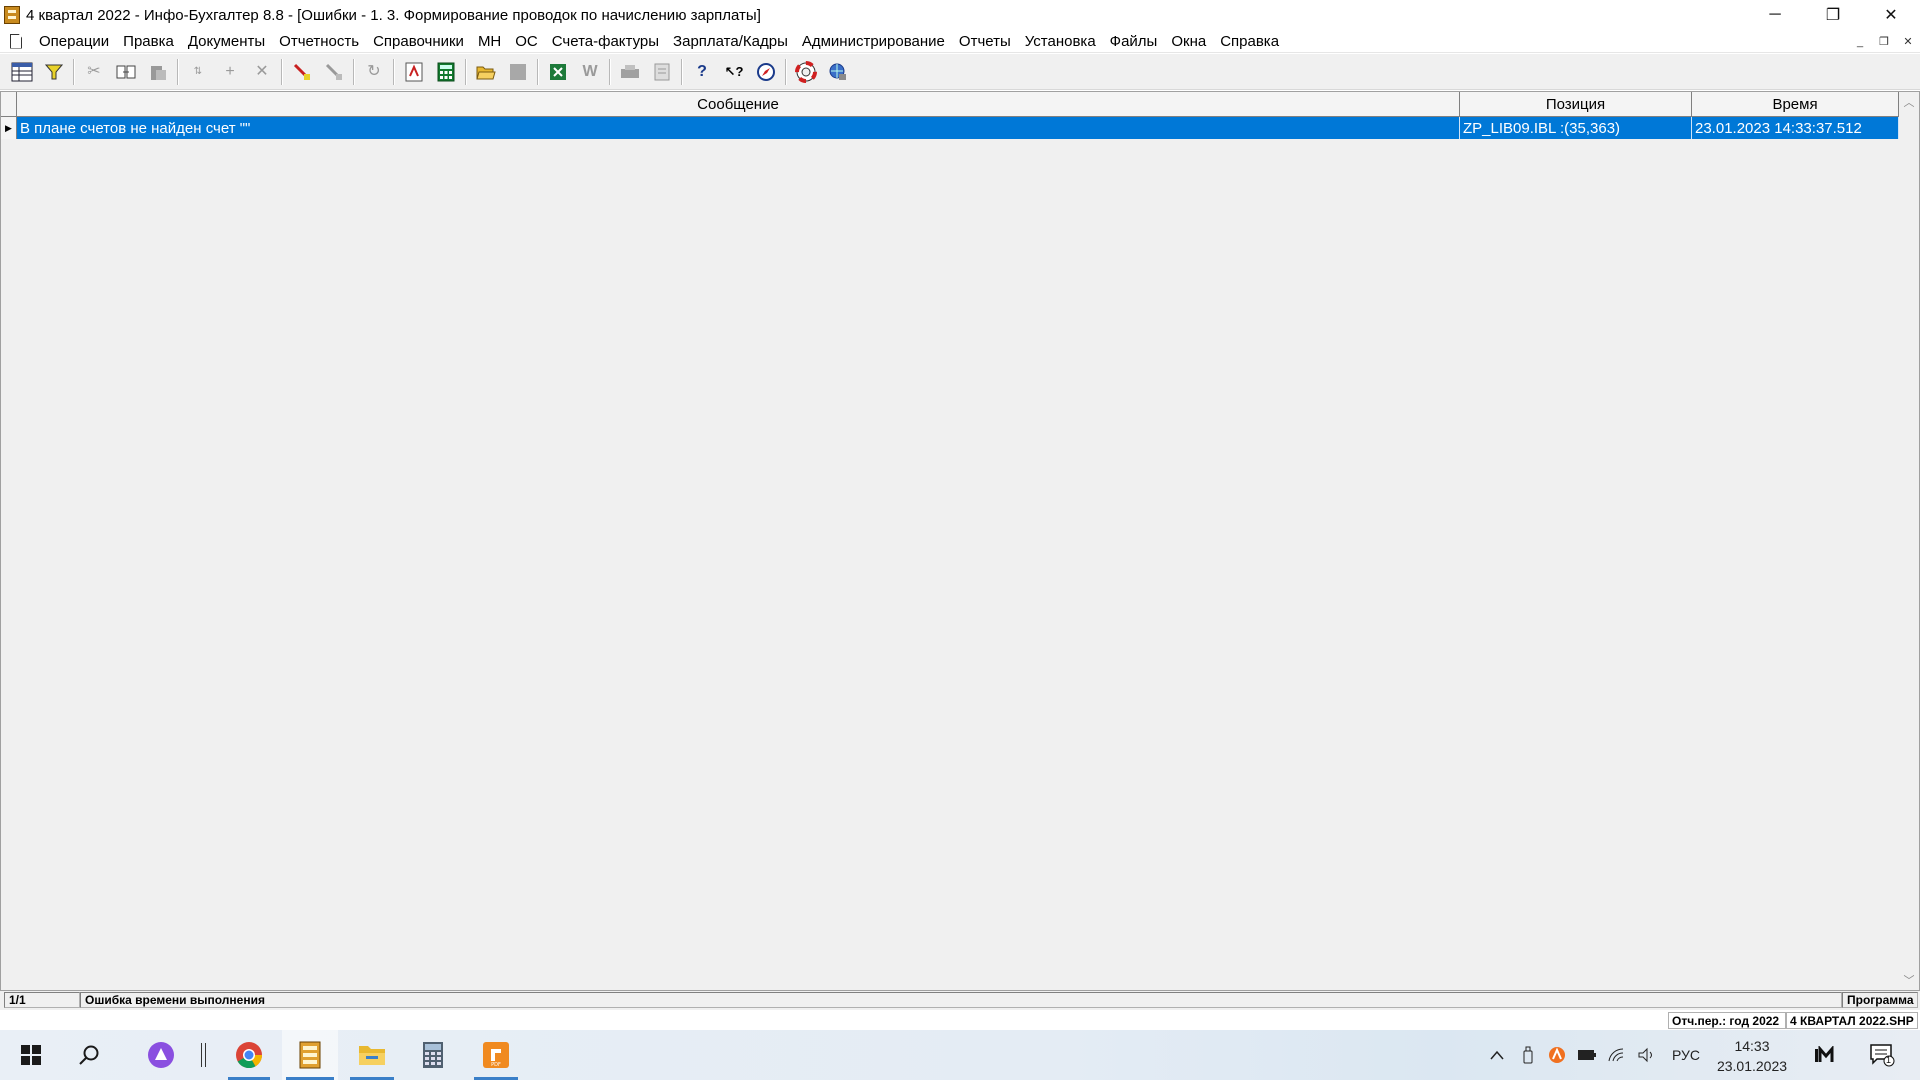  I want to click on windows-start-icon, so click(31, 1055).